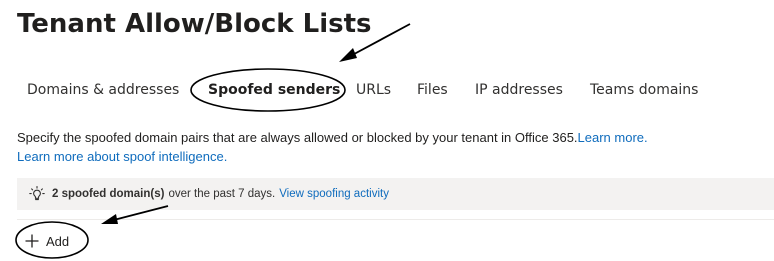 This screenshot has height=261, width=774. I want to click on page-title: Tenant Allow/Block Lists, so click(194, 24).